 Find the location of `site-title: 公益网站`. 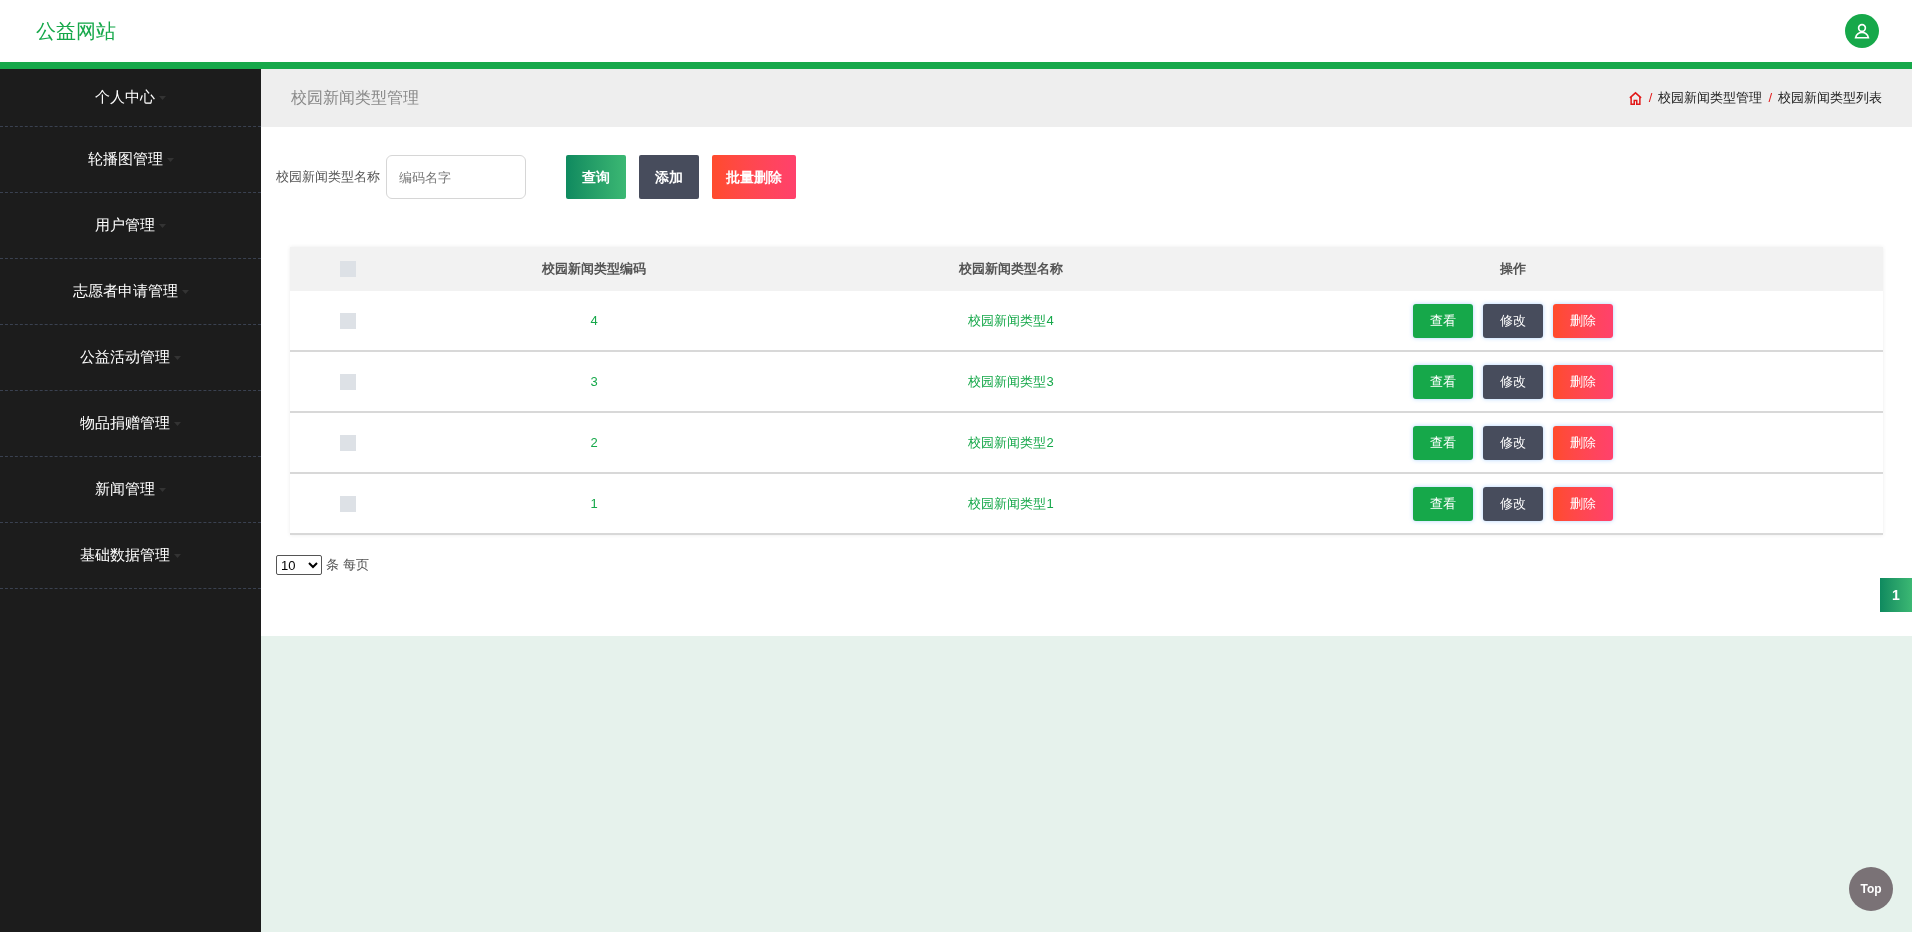

site-title: 公益网站 is located at coordinates (76, 31).